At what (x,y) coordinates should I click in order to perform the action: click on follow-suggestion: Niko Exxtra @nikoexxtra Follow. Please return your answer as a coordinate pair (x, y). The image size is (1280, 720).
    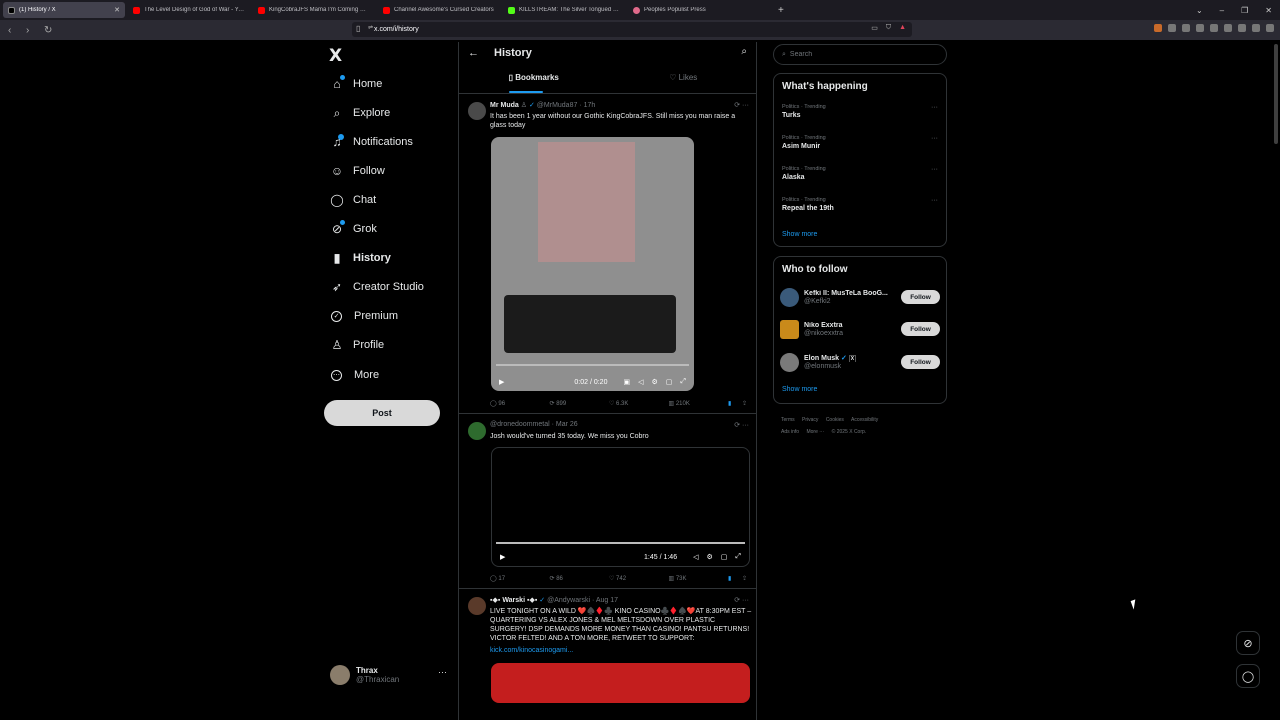
    Looking at the image, I should click on (861, 329).